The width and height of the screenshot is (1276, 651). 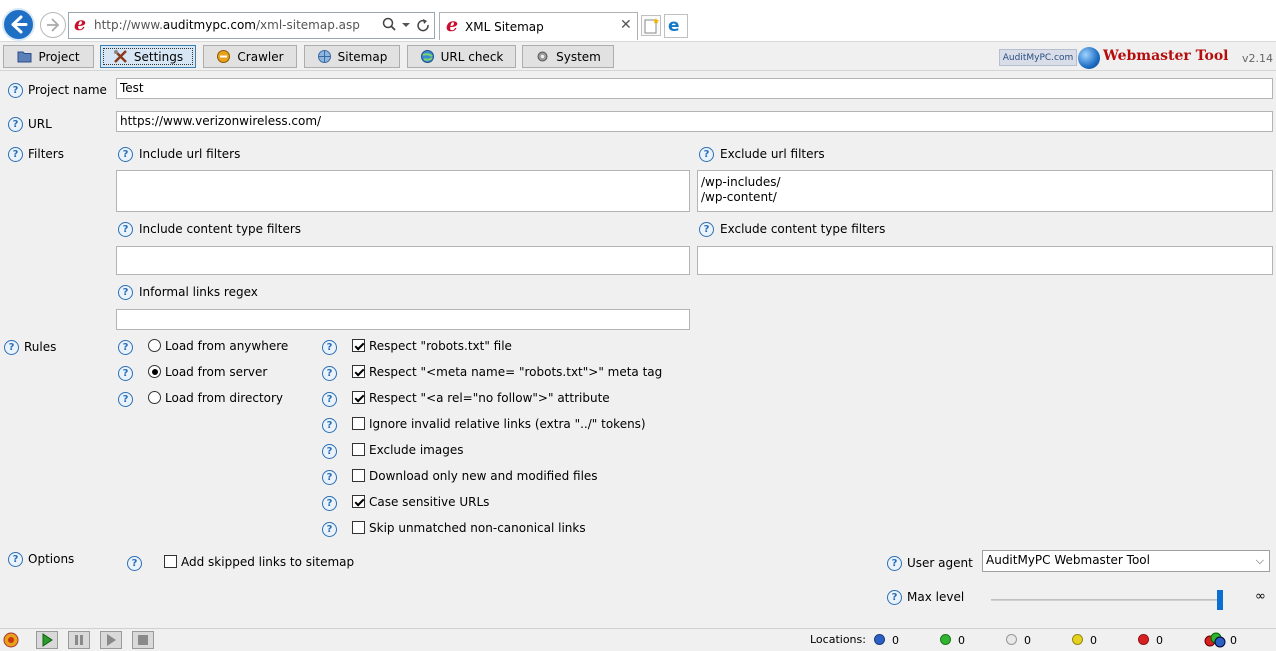 What do you see at coordinates (694, 121) in the screenshot?
I see `url-input: https://www.verizonwireless.com/` at bounding box center [694, 121].